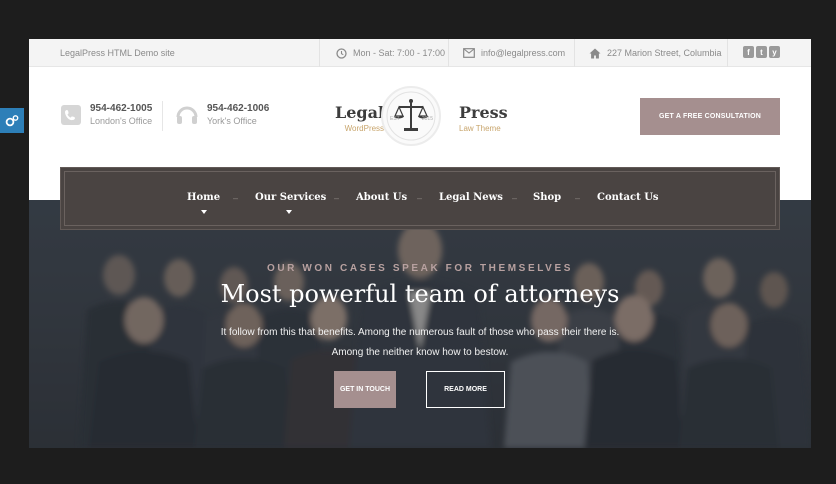 This screenshot has width=836, height=484. I want to click on email-link: info@legalpress.com, so click(523, 53).